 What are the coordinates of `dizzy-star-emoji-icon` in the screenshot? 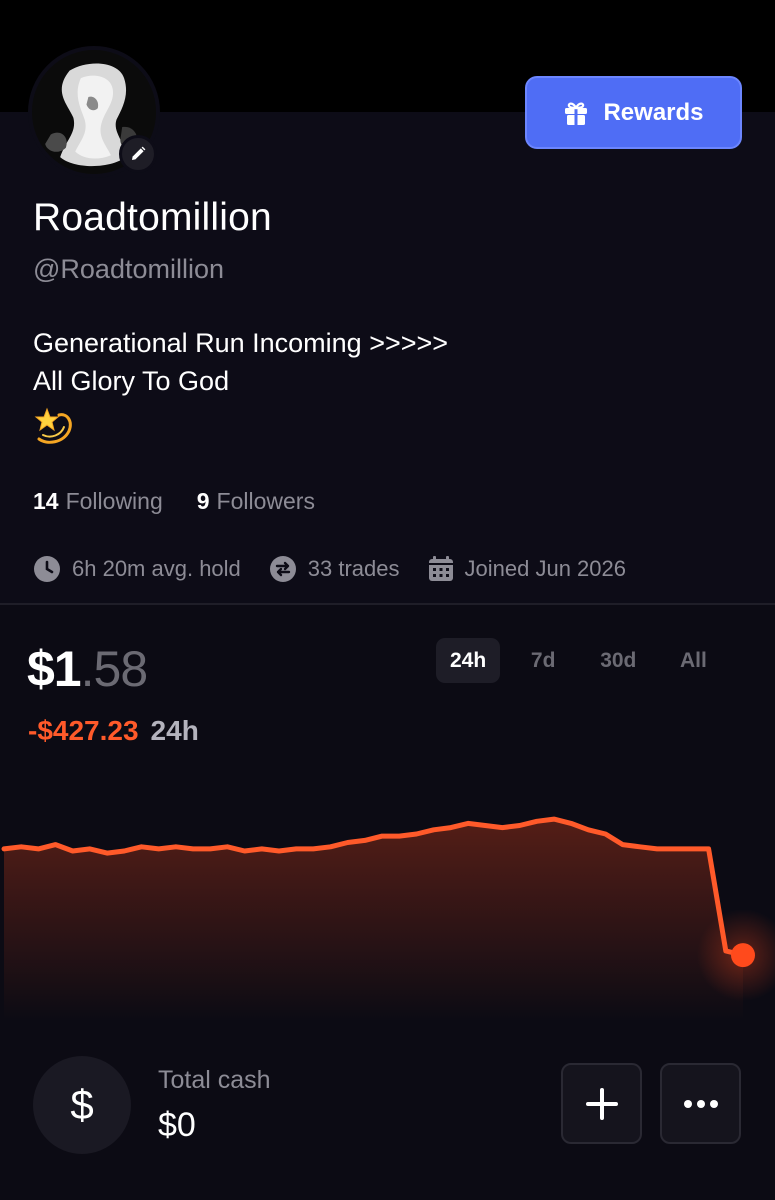 It's located at (53, 425).